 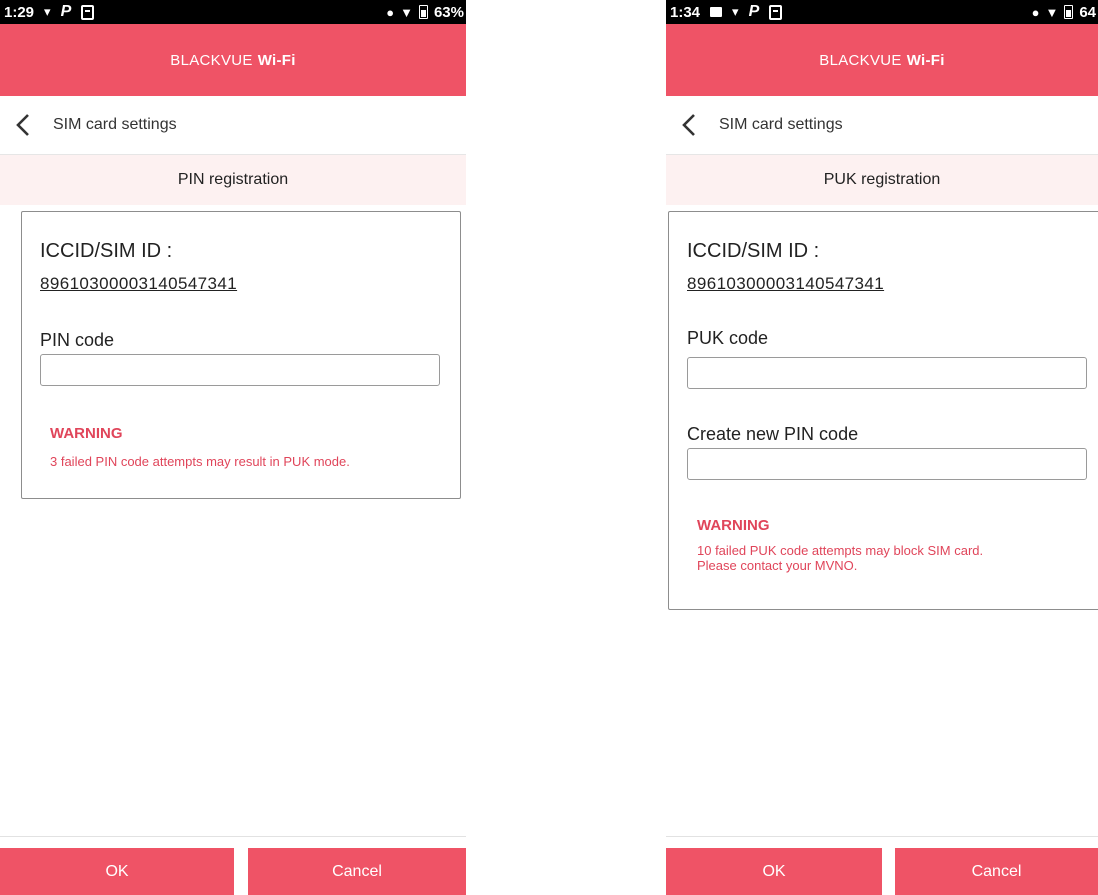 What do you see at coordinates (773, 434) in the screenshot?
I see `new-pin-code-label: Create new PIN code` at bounding box center [773, 434].